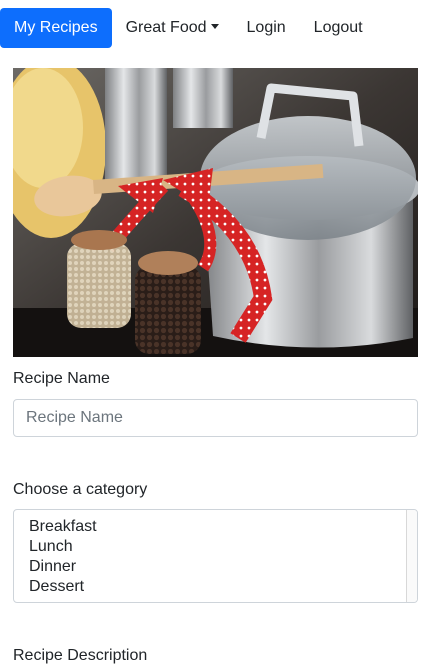  Describe the element at coordinates (338, 28) in the screenshot. I see `nav-item-logout: Logout` at that location.